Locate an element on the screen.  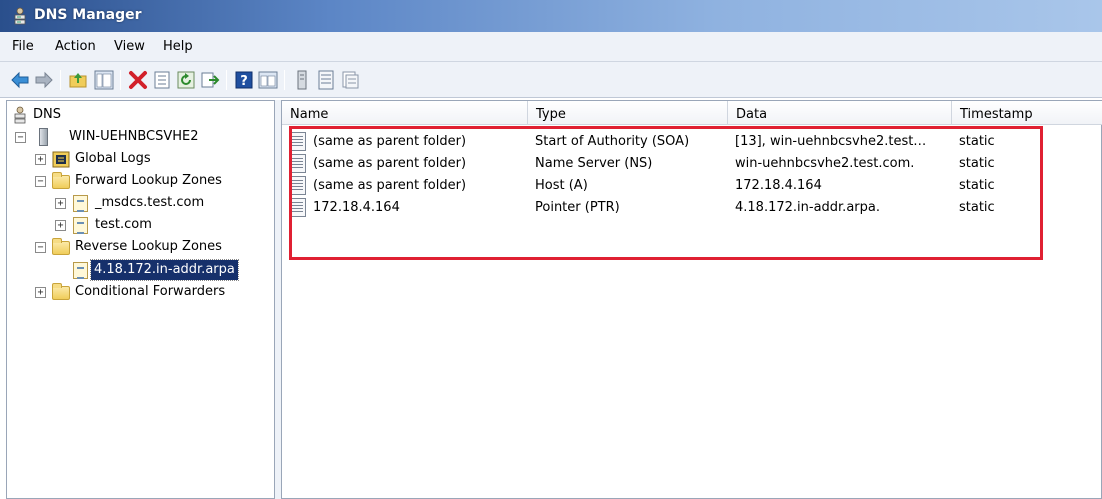
show-hide-tree-icon is located at coordinates (104, 80).